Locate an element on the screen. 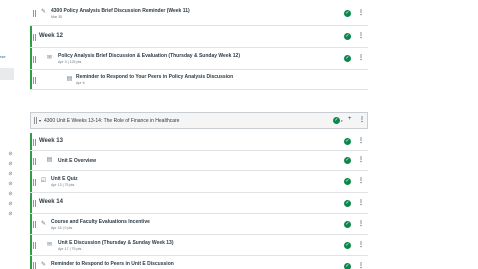 This screenshot has height=269, width=478. quiz-icon: ☑ is located at coordinates (43, 181).